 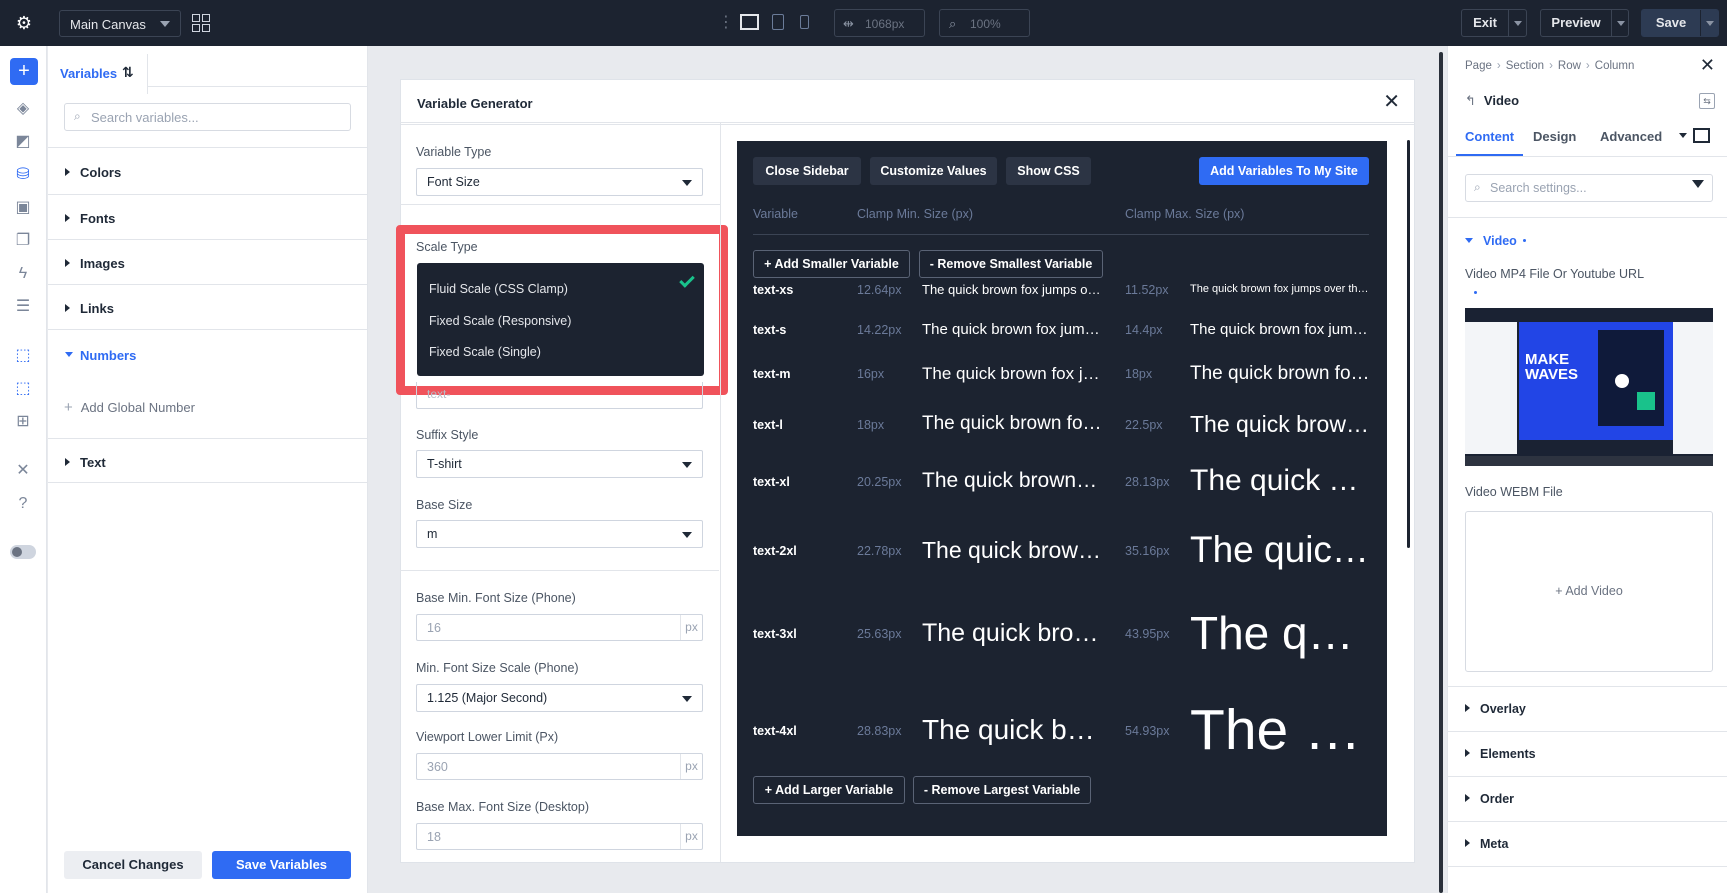 I want to click on help-icon: ?, so click(x=23, y=504).